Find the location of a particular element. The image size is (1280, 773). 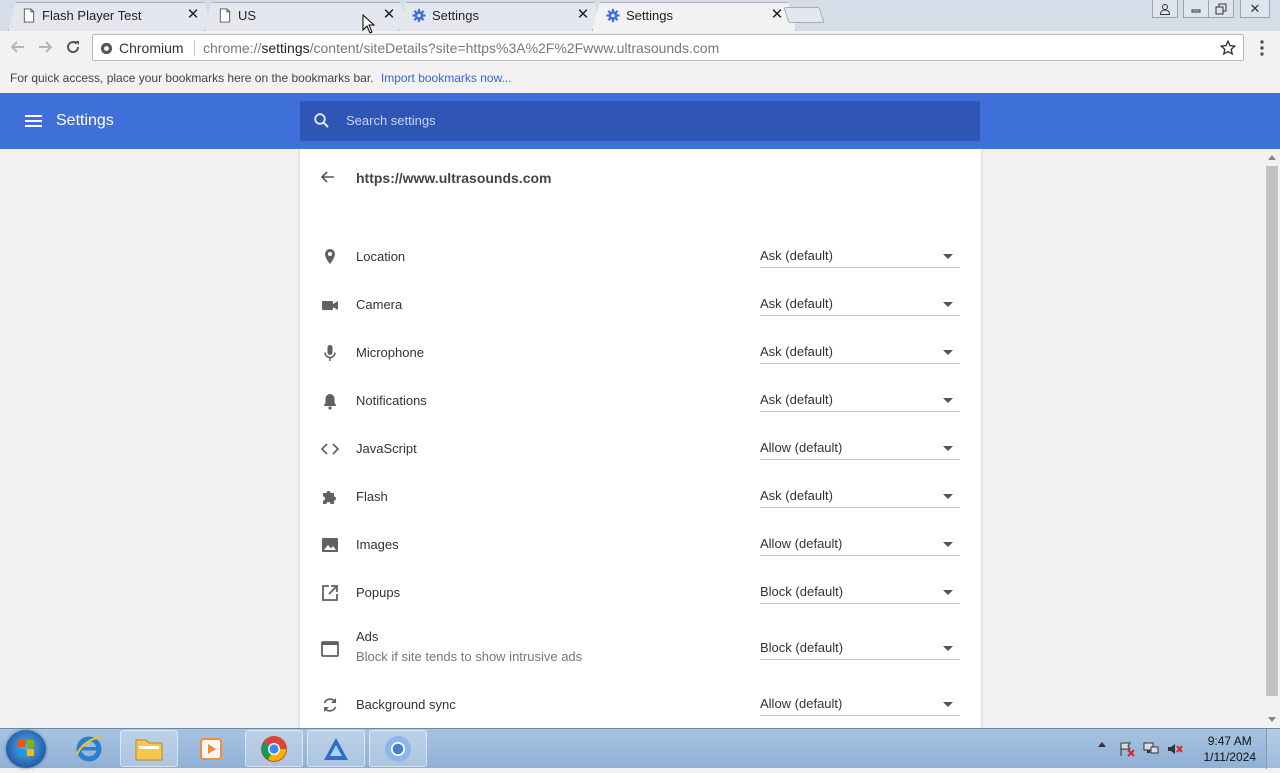

tab-settings-active: Settings ✕ is located at coordinates (694, 16).